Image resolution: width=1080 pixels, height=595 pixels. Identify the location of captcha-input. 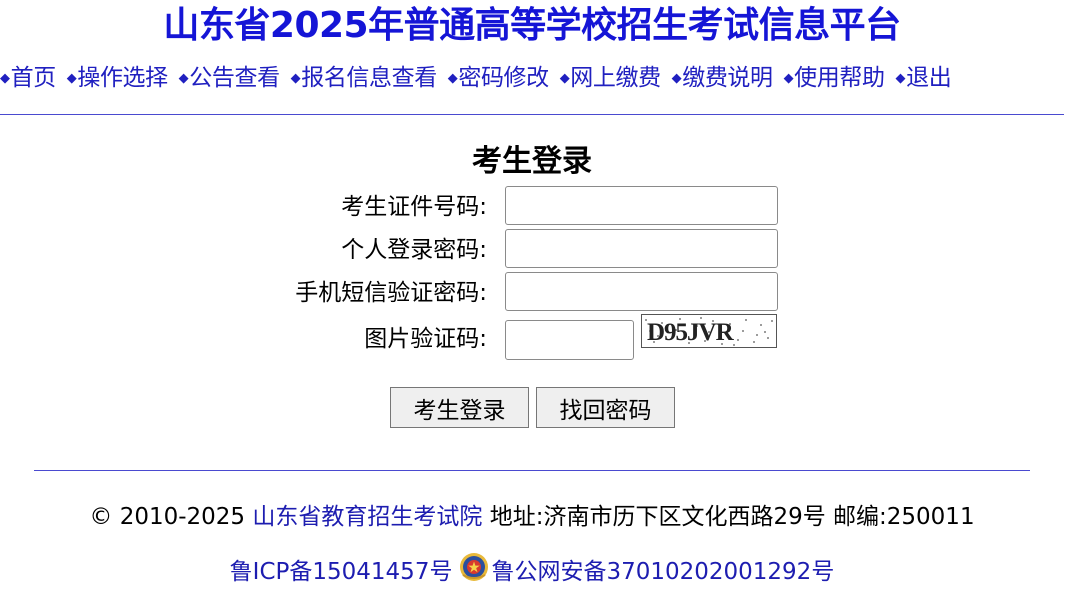
(569, 340).